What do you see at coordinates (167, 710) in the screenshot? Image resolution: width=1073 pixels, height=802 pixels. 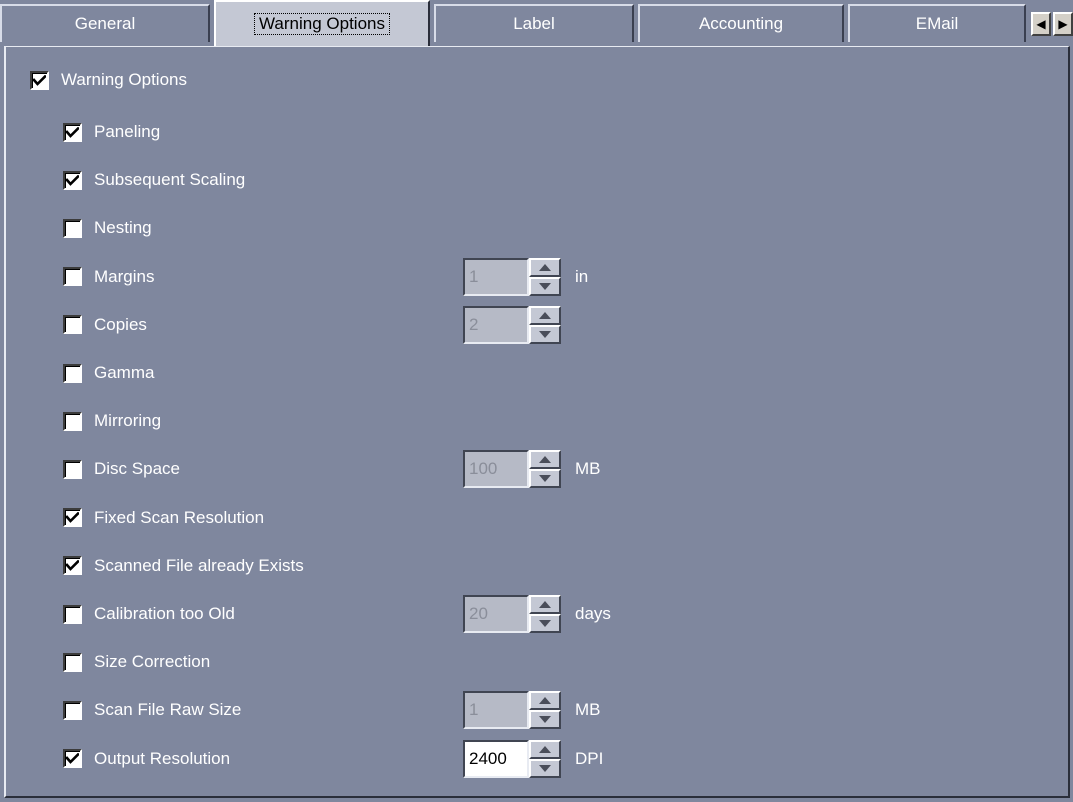 I see `scan-file-raw-size-label: Scan File Raw Size` at bounding box center [167, 710].